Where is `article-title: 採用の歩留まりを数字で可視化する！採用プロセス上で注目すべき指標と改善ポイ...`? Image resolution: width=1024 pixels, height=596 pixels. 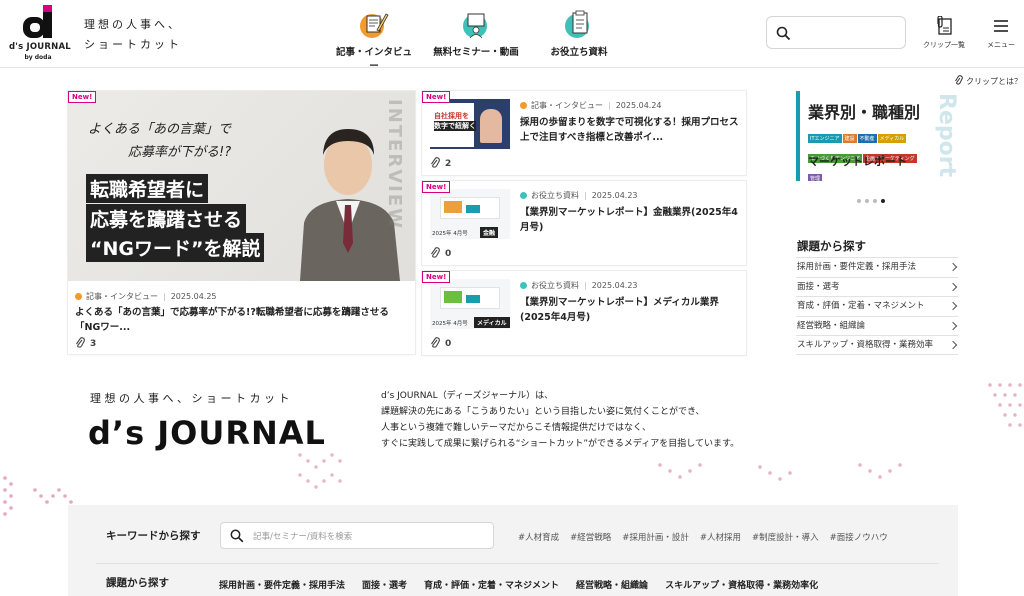
article-title: 採用の歩留まりを数字で可視化する！採用プロセス上で注目すべき指標と改善ポイ... is located at coordinates (629, 130).